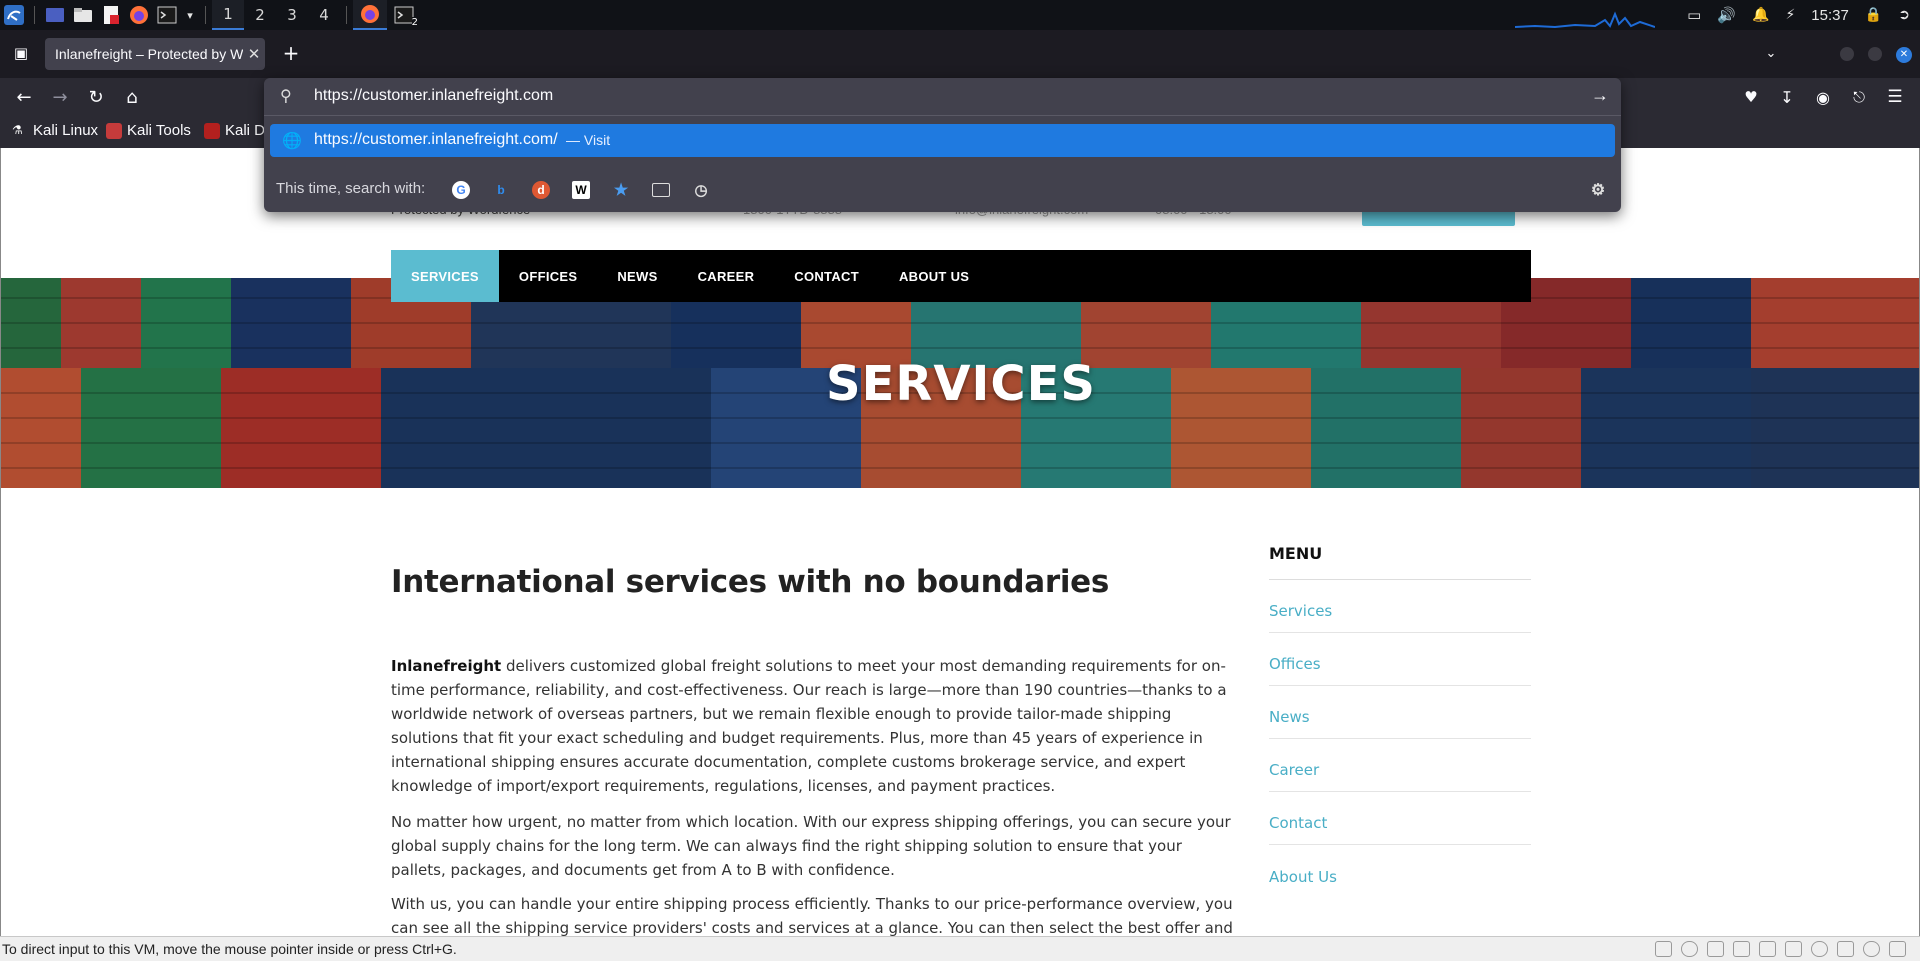 The image size is (1920, 961). Describe the element at coordinates (351, 188) in the screenshot. I see `search-with-label: This time, search with:` at that location.